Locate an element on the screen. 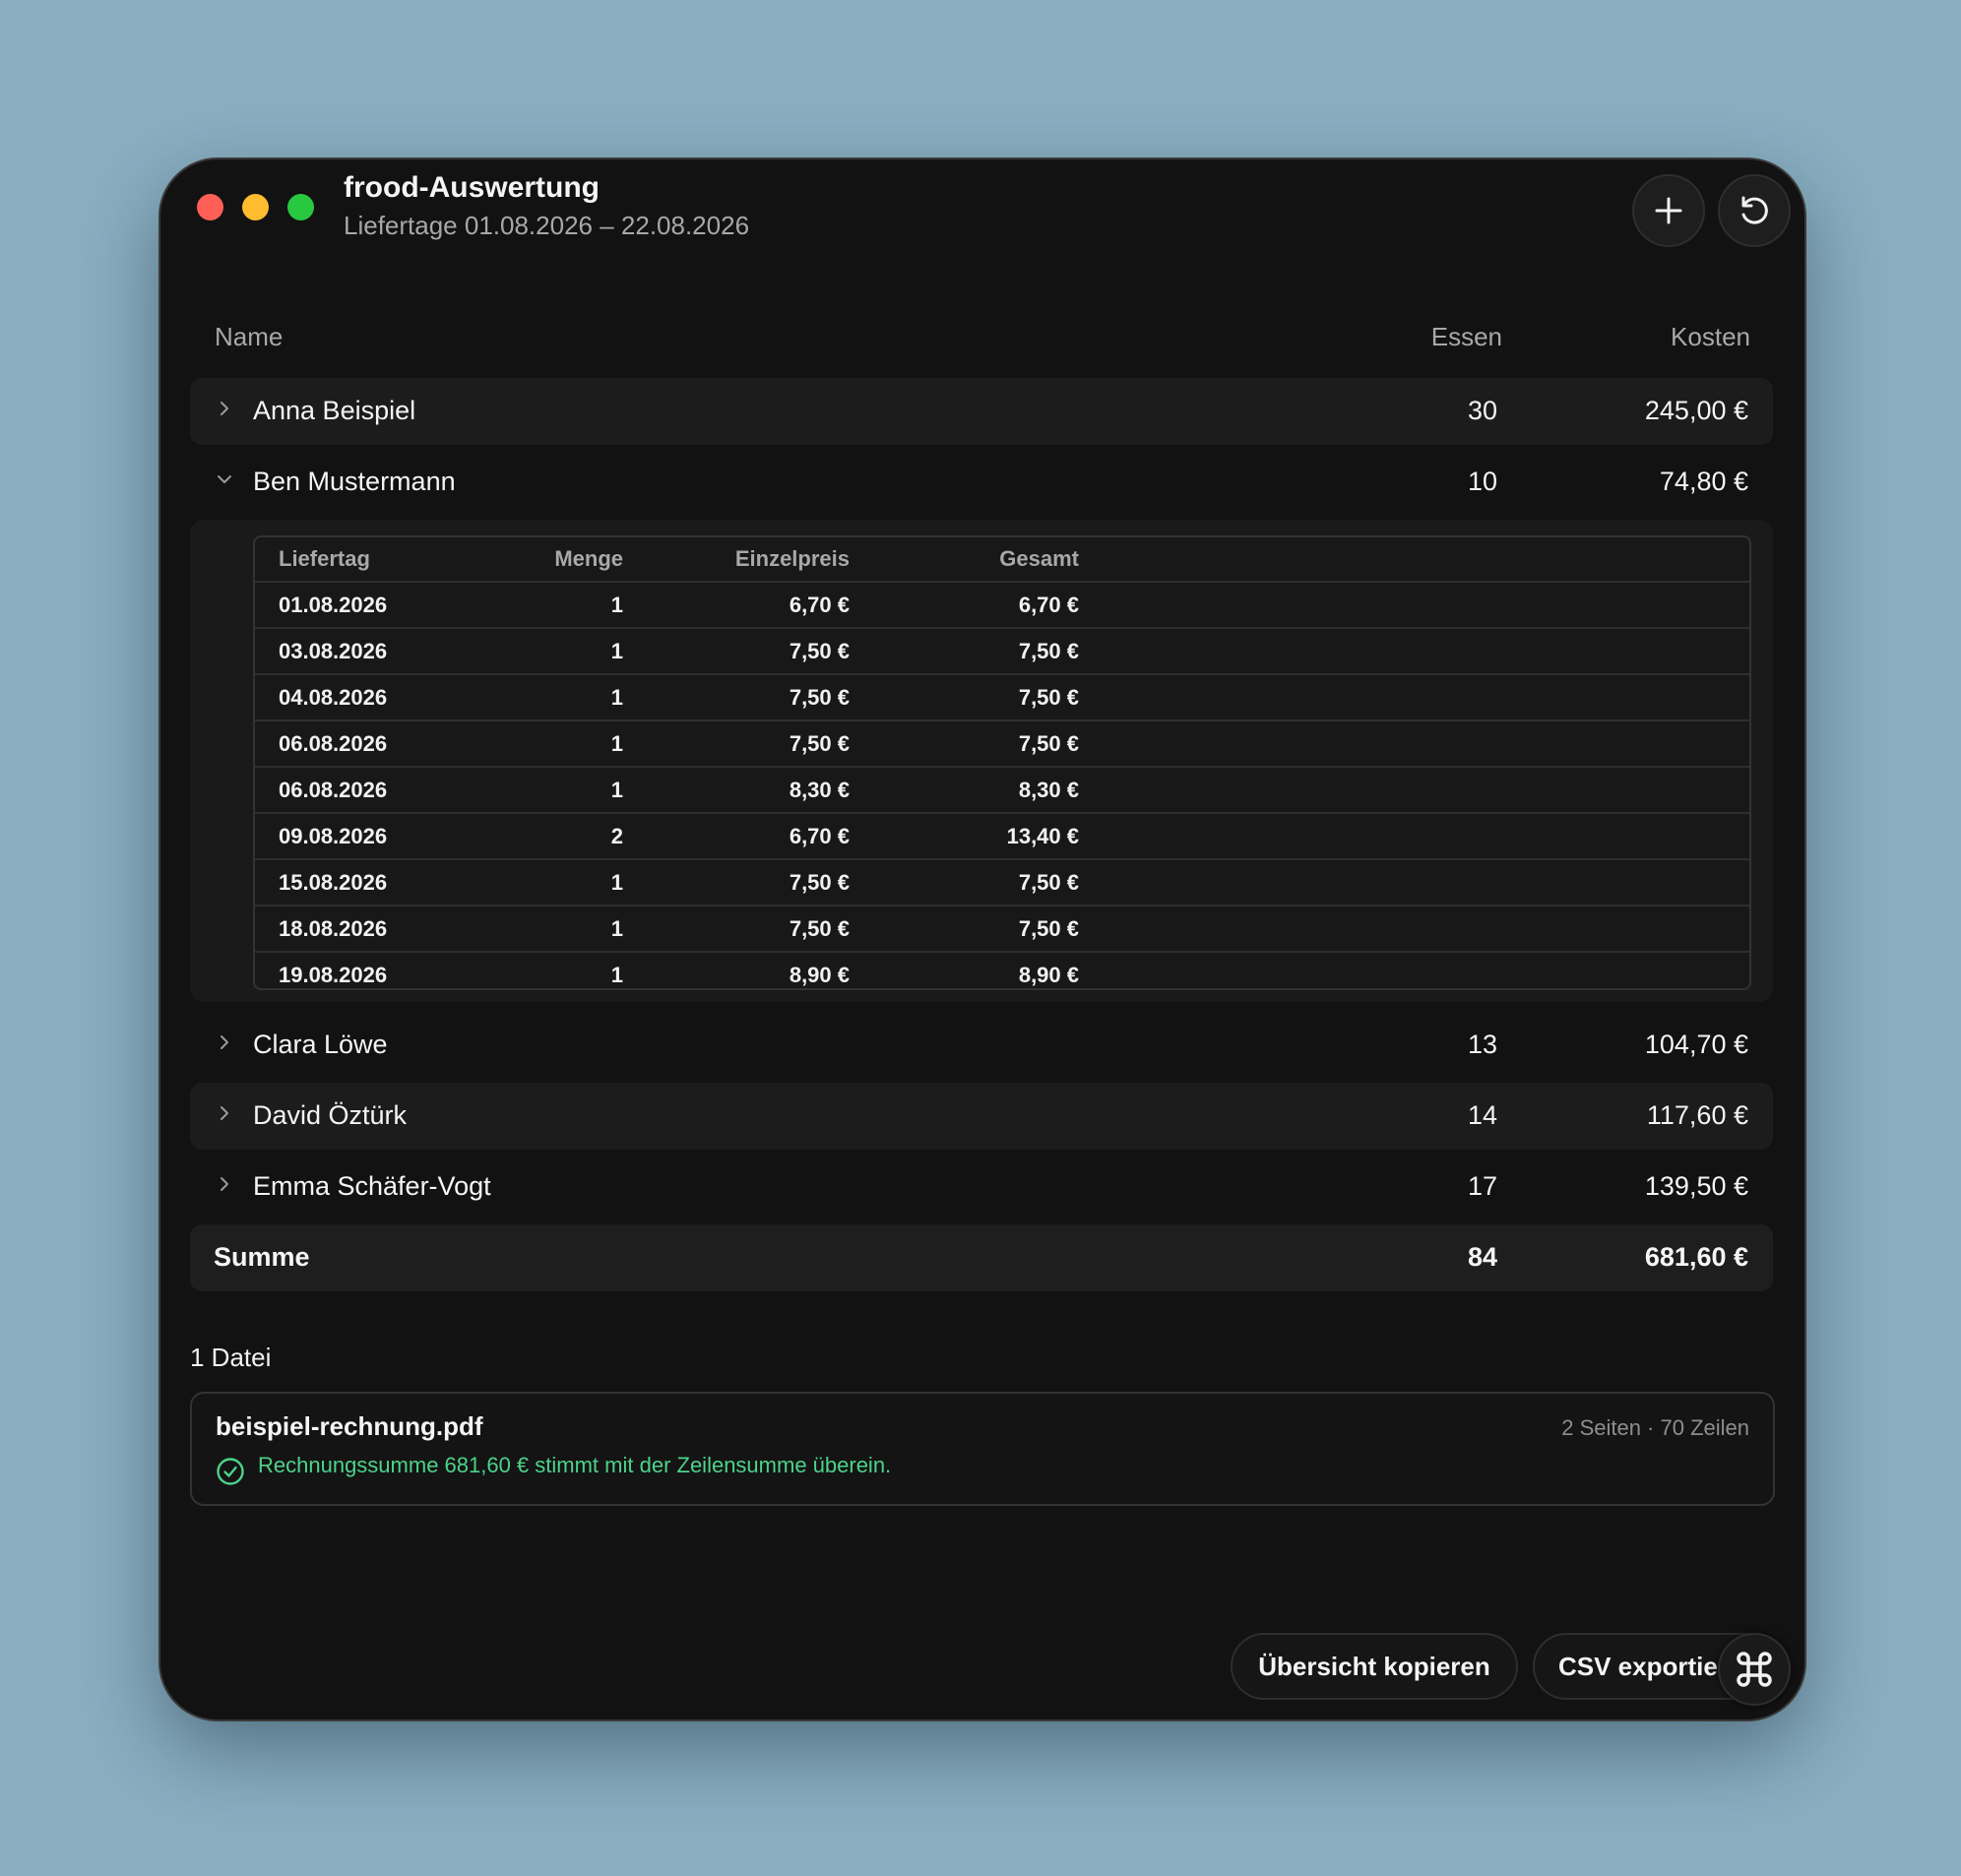 This screenshot has width=1961, height=1876. person-cost: 104,70 € is located at coordinates (1696, 1044).